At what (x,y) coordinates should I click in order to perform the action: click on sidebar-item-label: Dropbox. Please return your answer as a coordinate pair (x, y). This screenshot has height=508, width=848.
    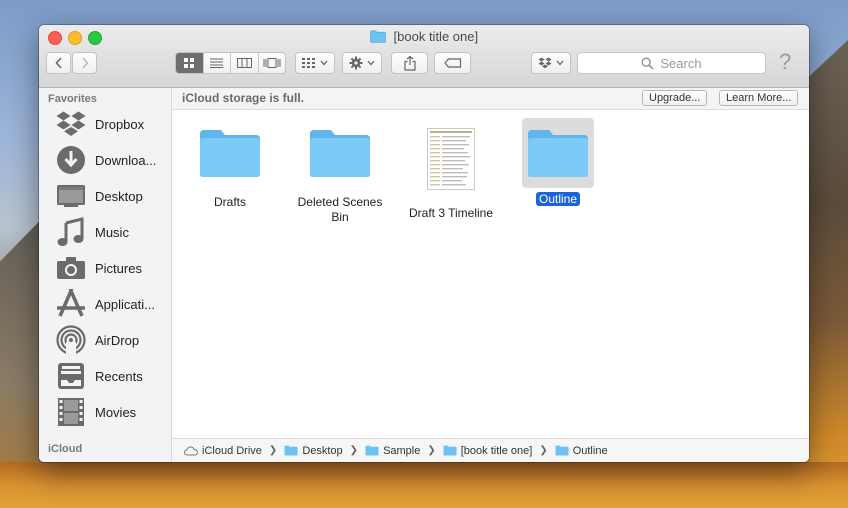
    Looking at the image, I should click on (120, 124).